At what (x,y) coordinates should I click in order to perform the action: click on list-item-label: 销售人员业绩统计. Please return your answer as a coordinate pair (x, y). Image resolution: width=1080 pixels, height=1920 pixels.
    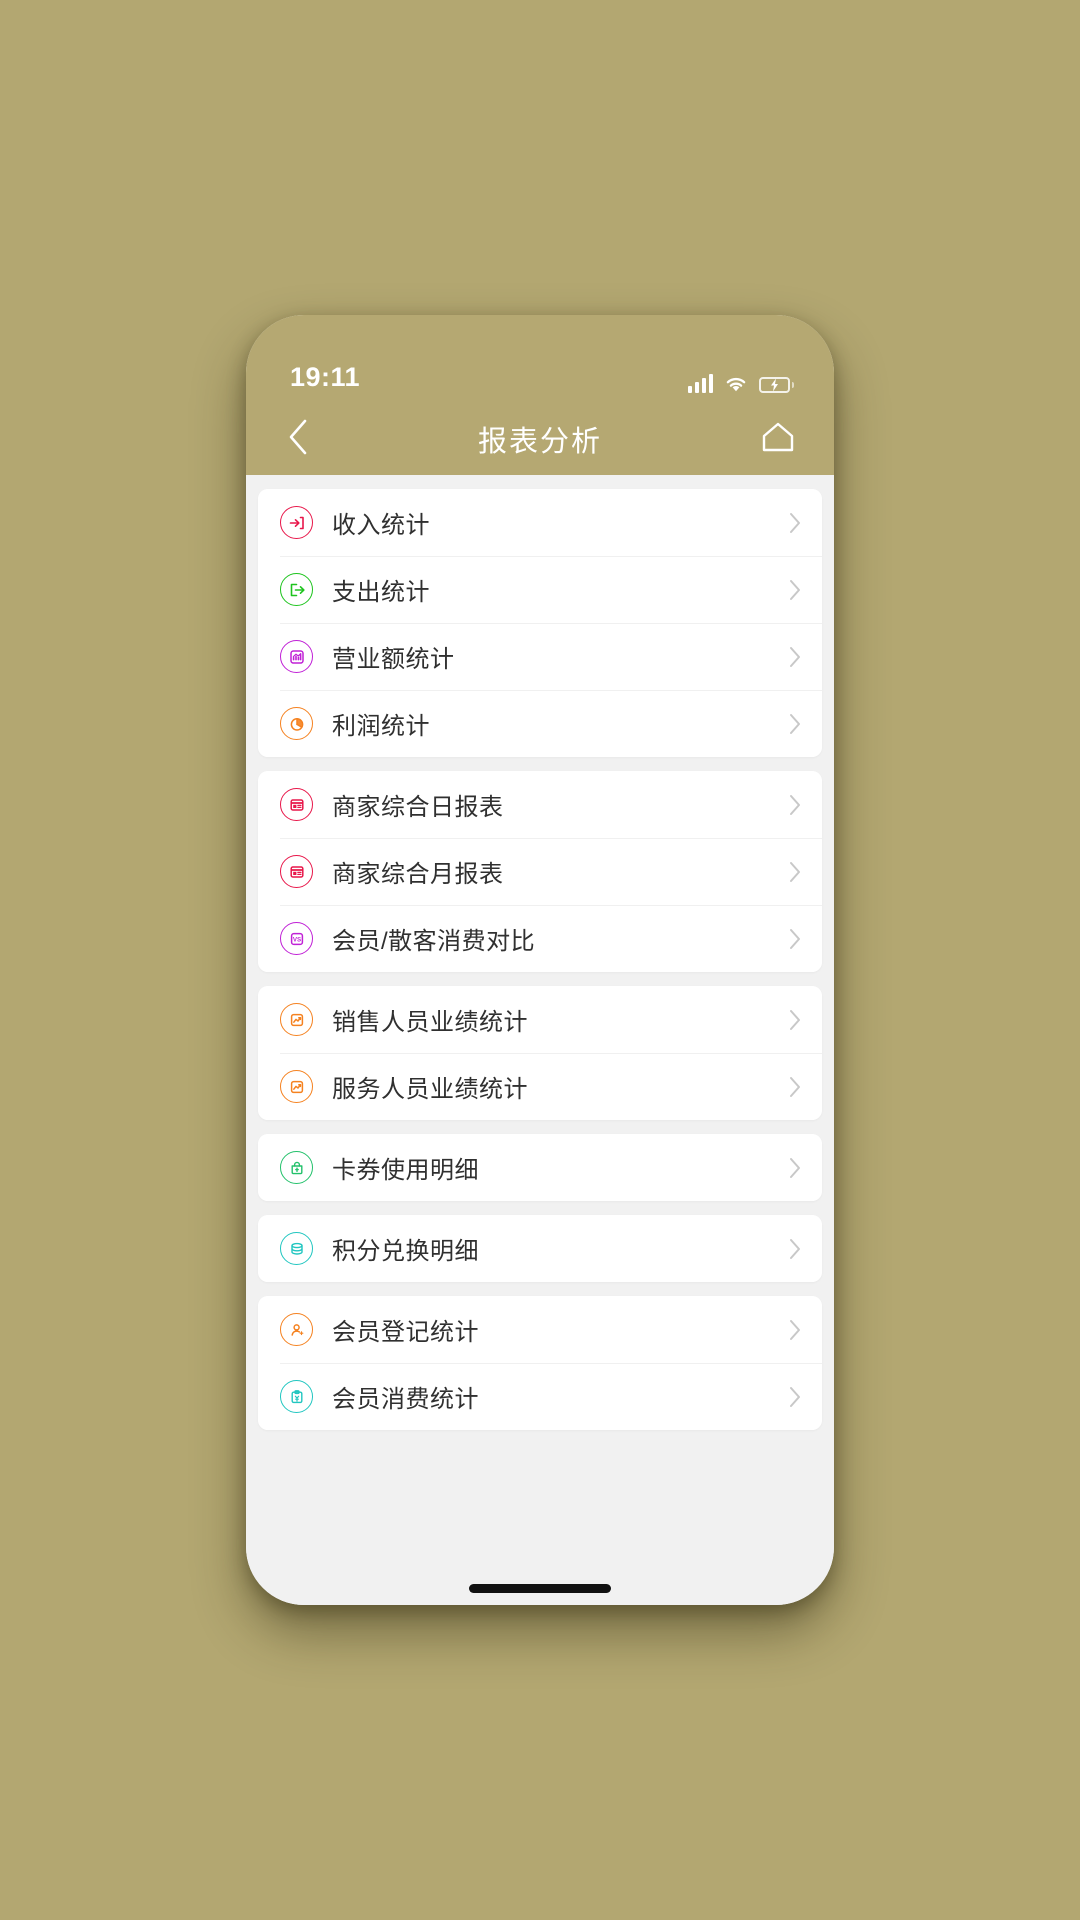
    Looking at the image, I should click on (430, 1022).